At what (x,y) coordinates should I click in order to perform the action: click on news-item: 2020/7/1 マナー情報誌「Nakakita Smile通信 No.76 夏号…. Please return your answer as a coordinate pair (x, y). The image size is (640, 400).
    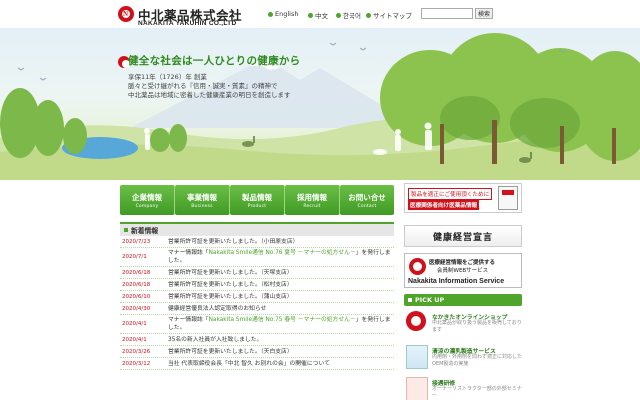
    Looking at the image, I should click on (257, 257).